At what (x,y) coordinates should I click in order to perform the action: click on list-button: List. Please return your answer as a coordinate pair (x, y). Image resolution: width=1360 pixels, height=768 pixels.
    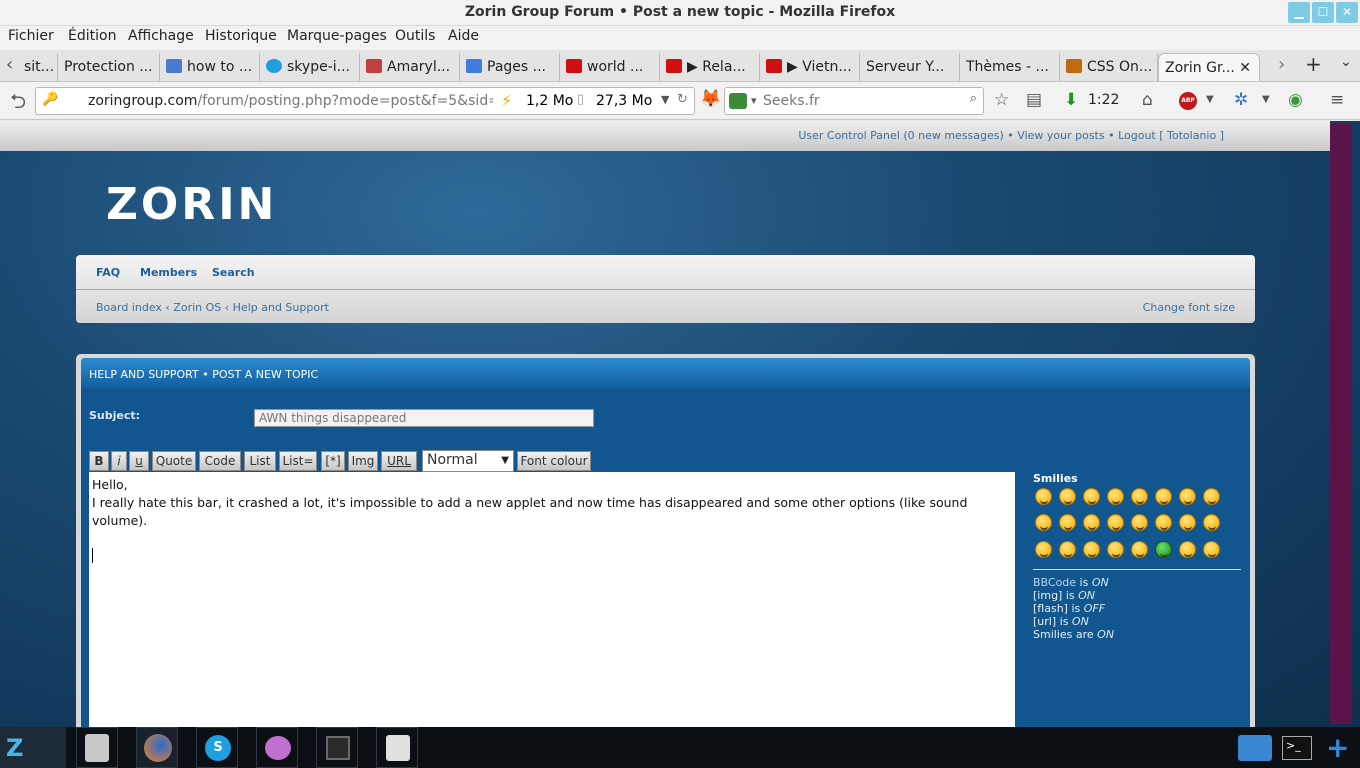
    Looking at the image, I should click on (260, 461).